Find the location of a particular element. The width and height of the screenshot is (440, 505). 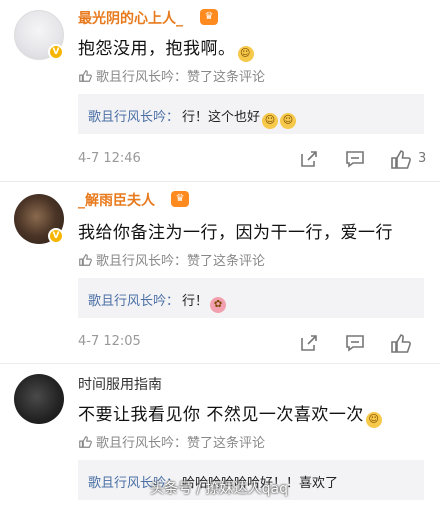

comment-timestamp: 4-7 12:46 is located at coordinates (109, 158).